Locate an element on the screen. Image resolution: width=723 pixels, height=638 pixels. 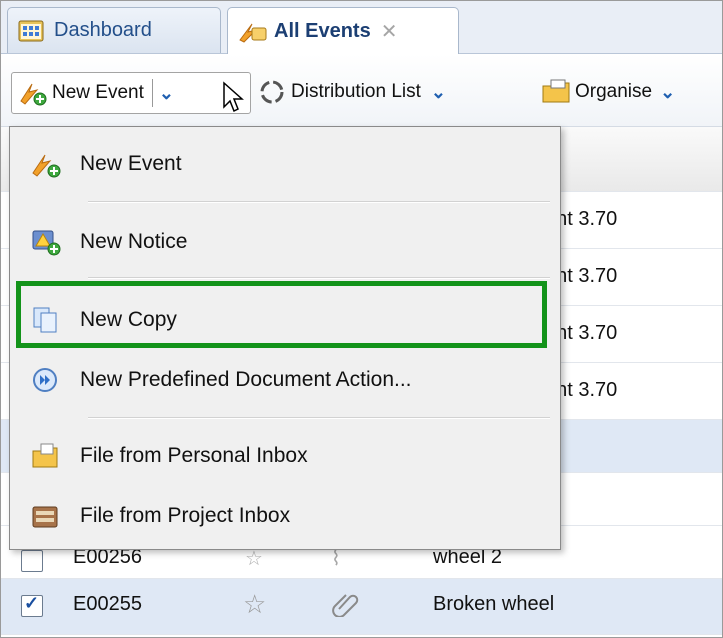
new-event-label: New Event is located at coordinates (98, 92).